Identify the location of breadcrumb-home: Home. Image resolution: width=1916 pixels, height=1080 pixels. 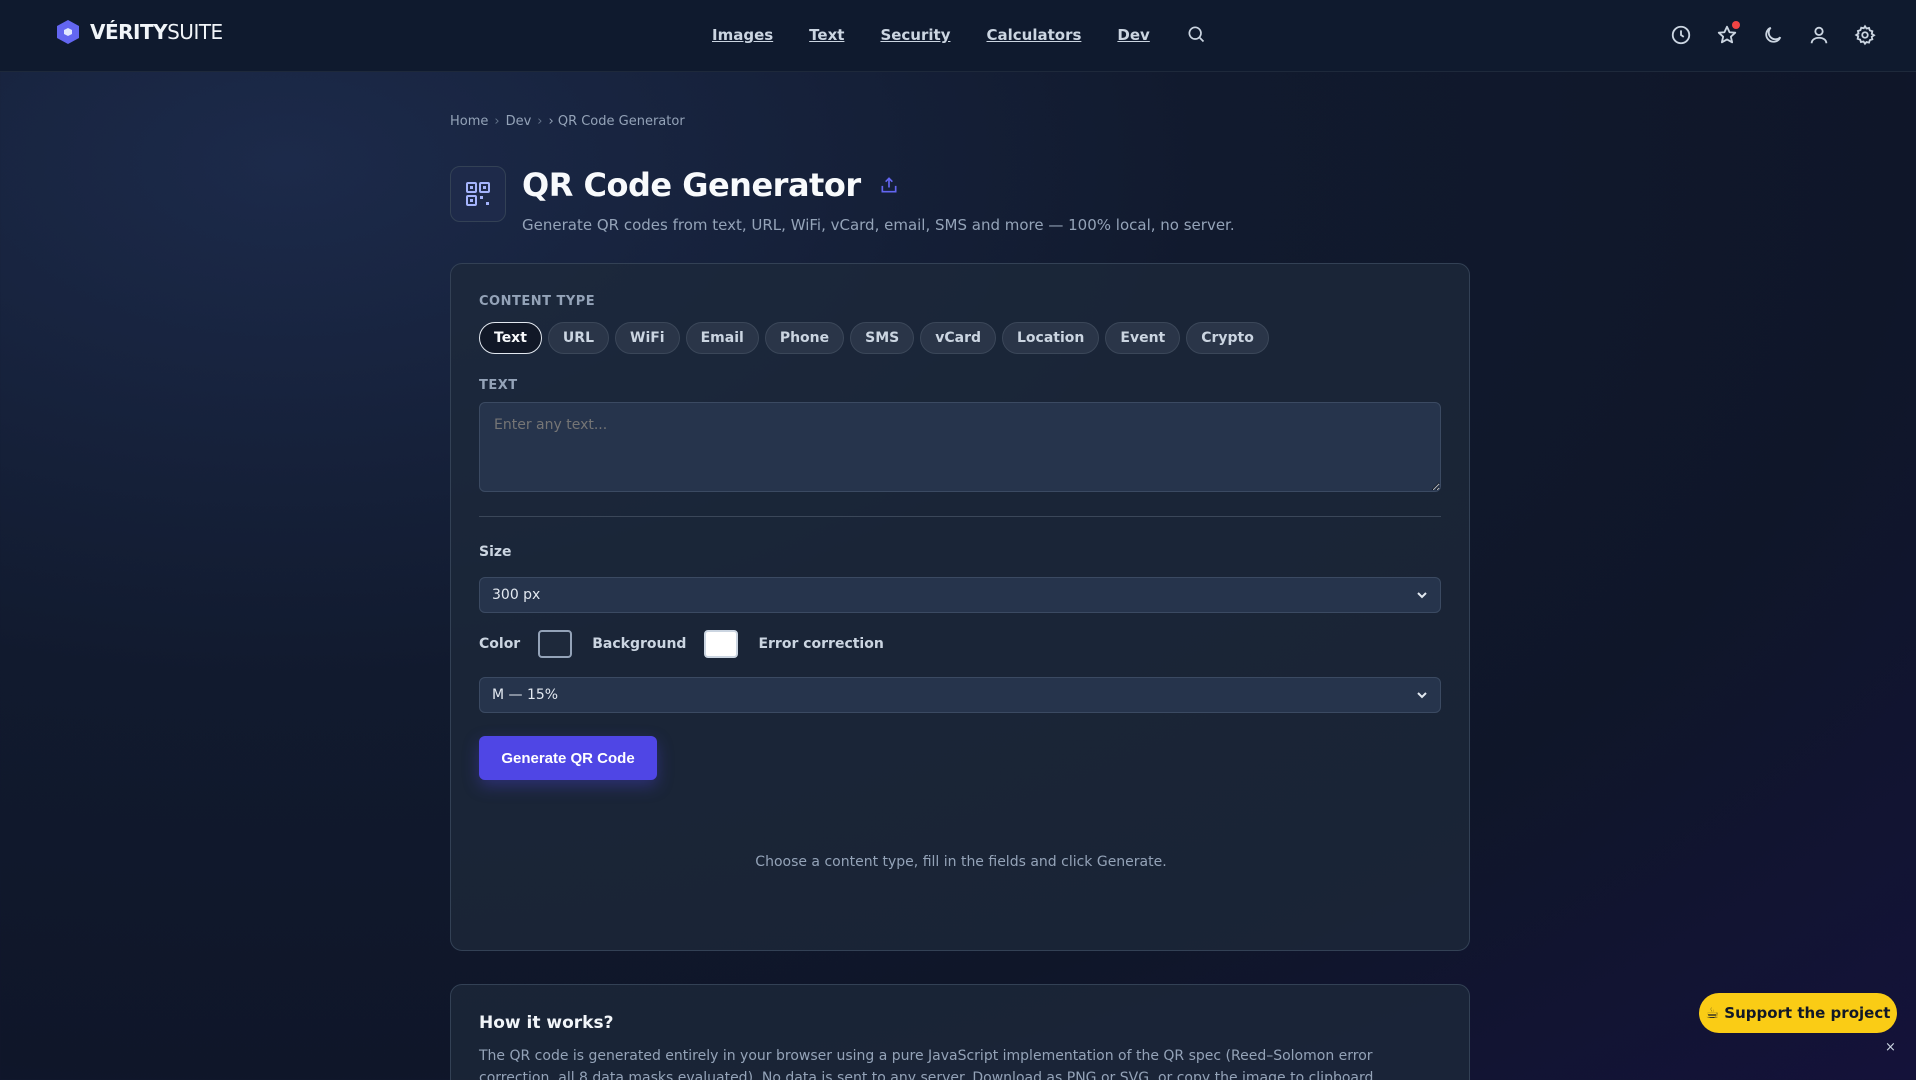
(469, 121).